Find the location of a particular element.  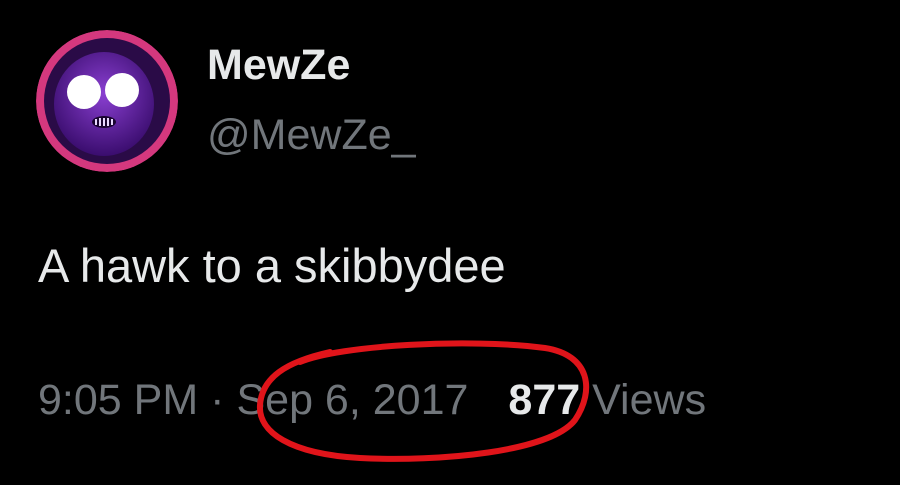

avatar is located at coordinates (107, 101).